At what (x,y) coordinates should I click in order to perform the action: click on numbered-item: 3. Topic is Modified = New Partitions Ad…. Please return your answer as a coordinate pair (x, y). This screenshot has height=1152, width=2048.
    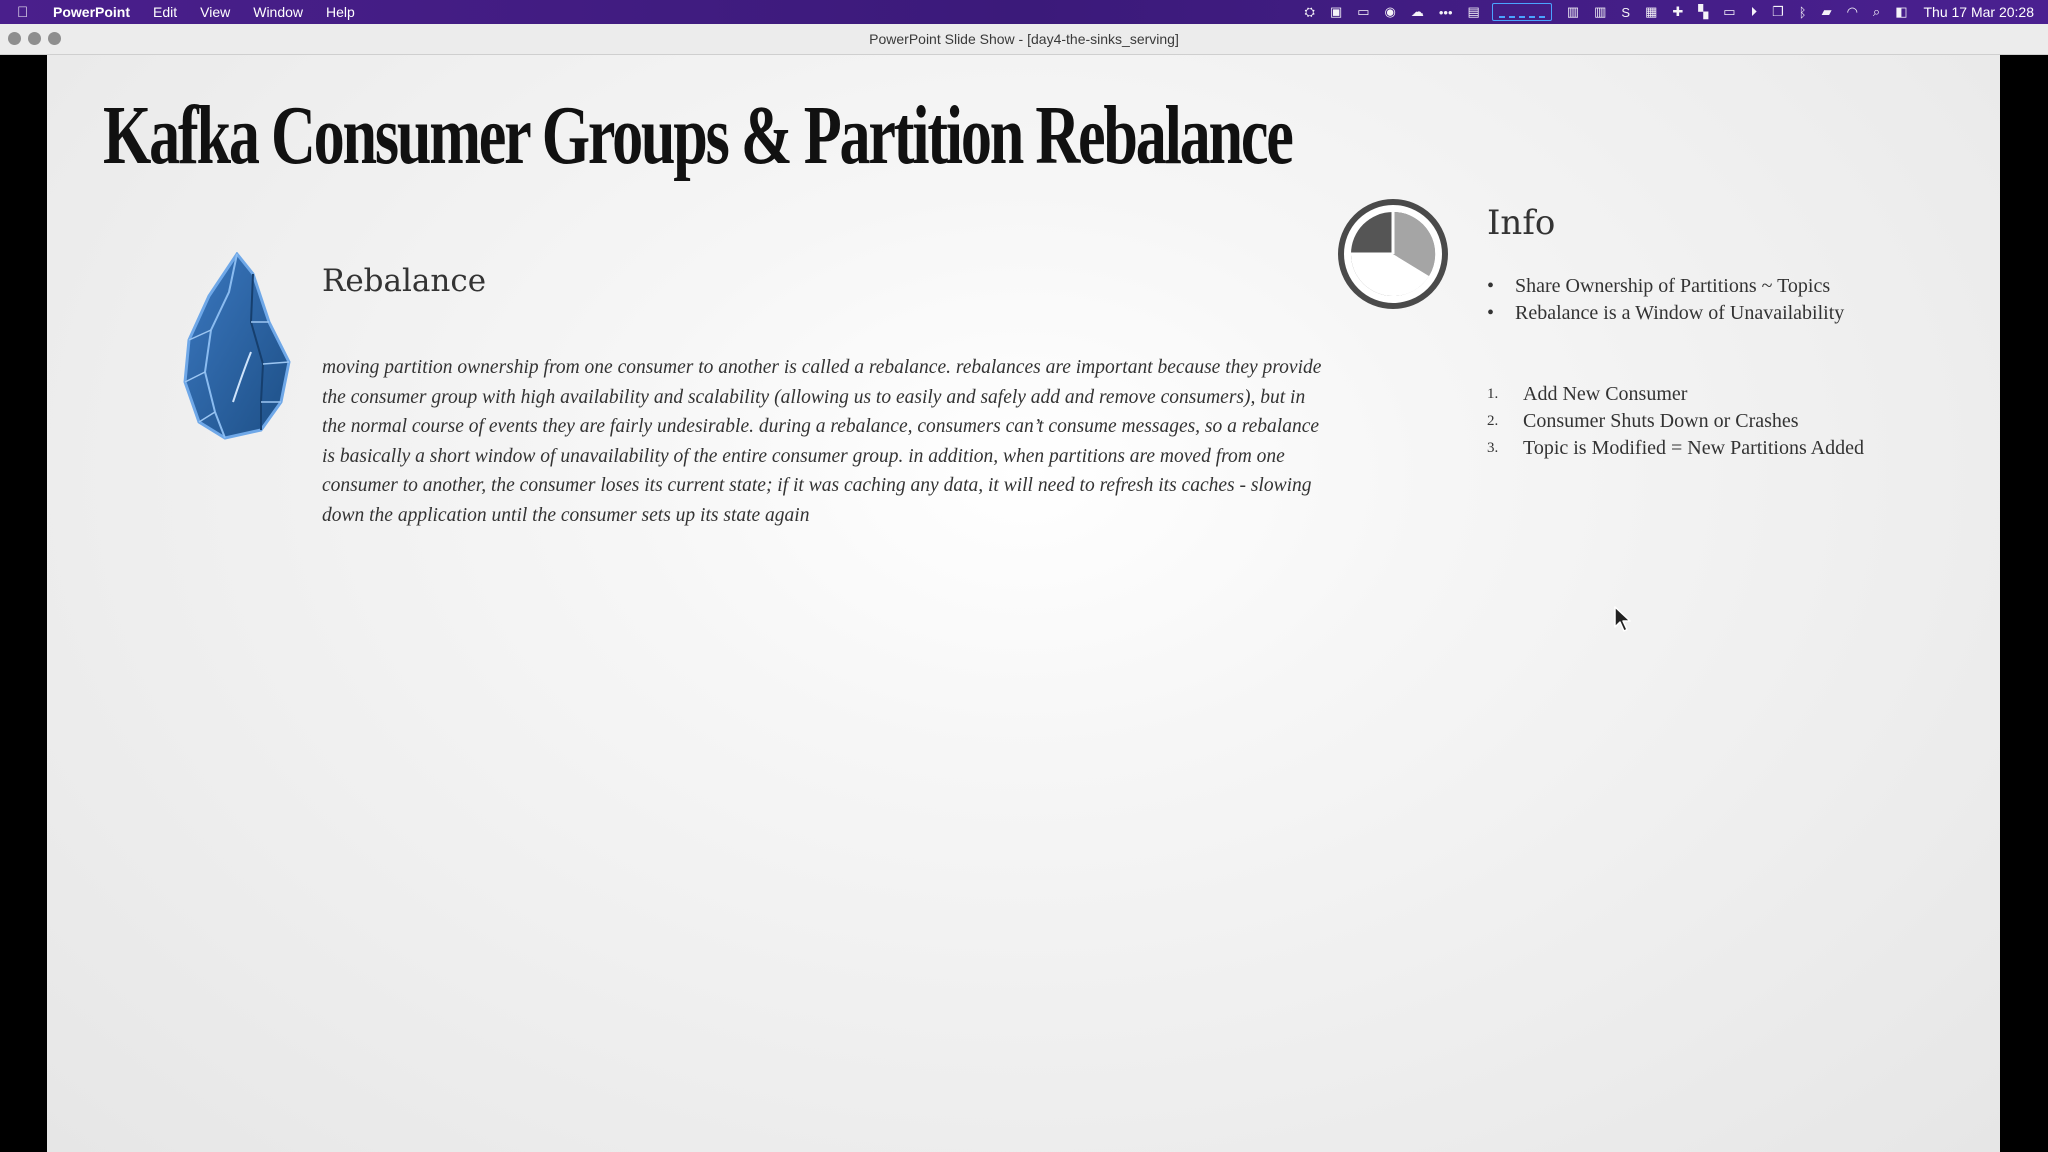
    Looking at the image, I should click on (1675, 448).